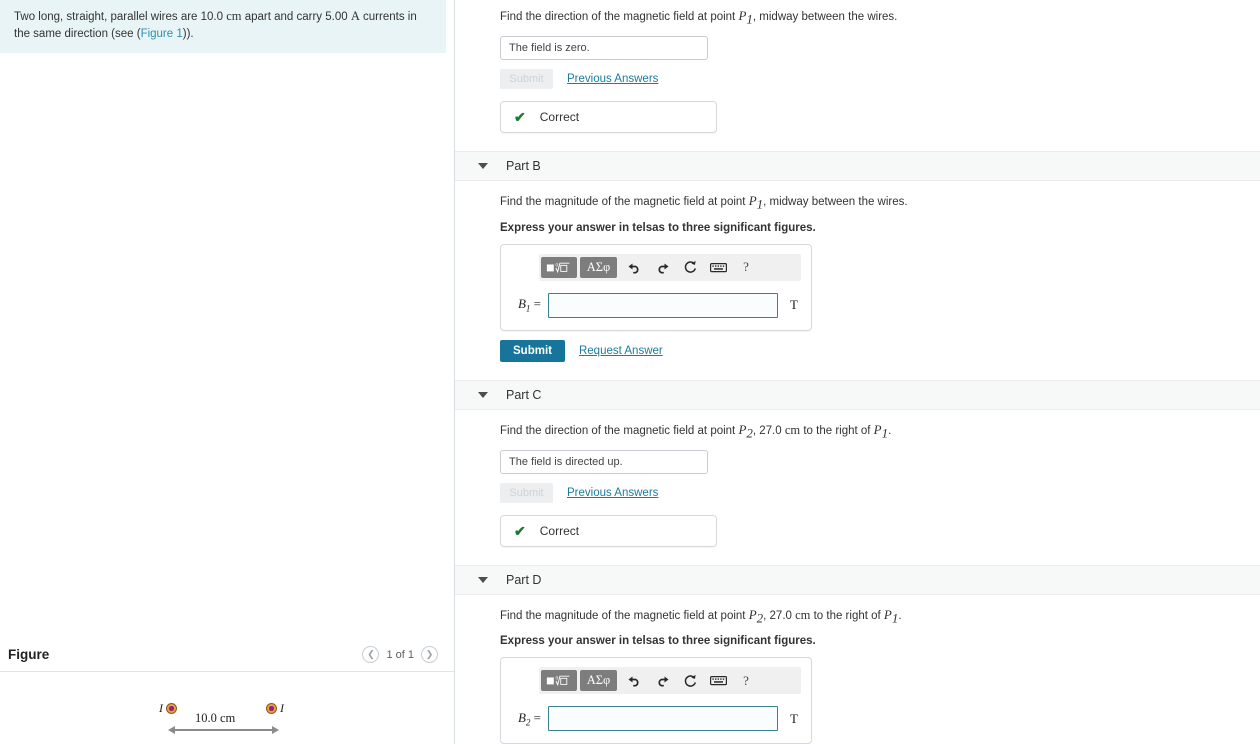 The height and width of the screenshot is (744, 1260). Describe the element at coordinates (429, 654) in the screenshot. I see `chevron-right-icon: ❯` at that location.